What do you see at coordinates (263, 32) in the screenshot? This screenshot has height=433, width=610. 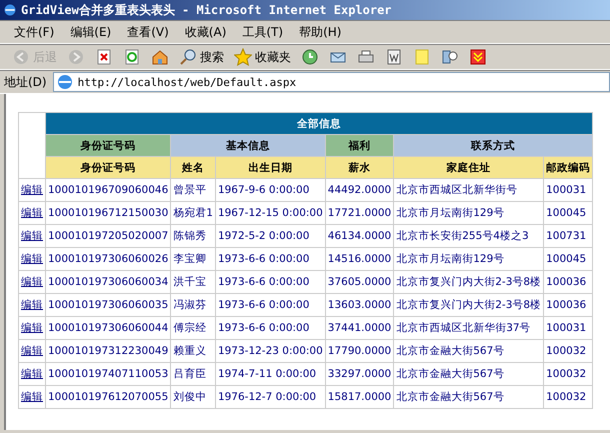 I see `menu-item: 工具(T)` at bounding box center [263, 32].